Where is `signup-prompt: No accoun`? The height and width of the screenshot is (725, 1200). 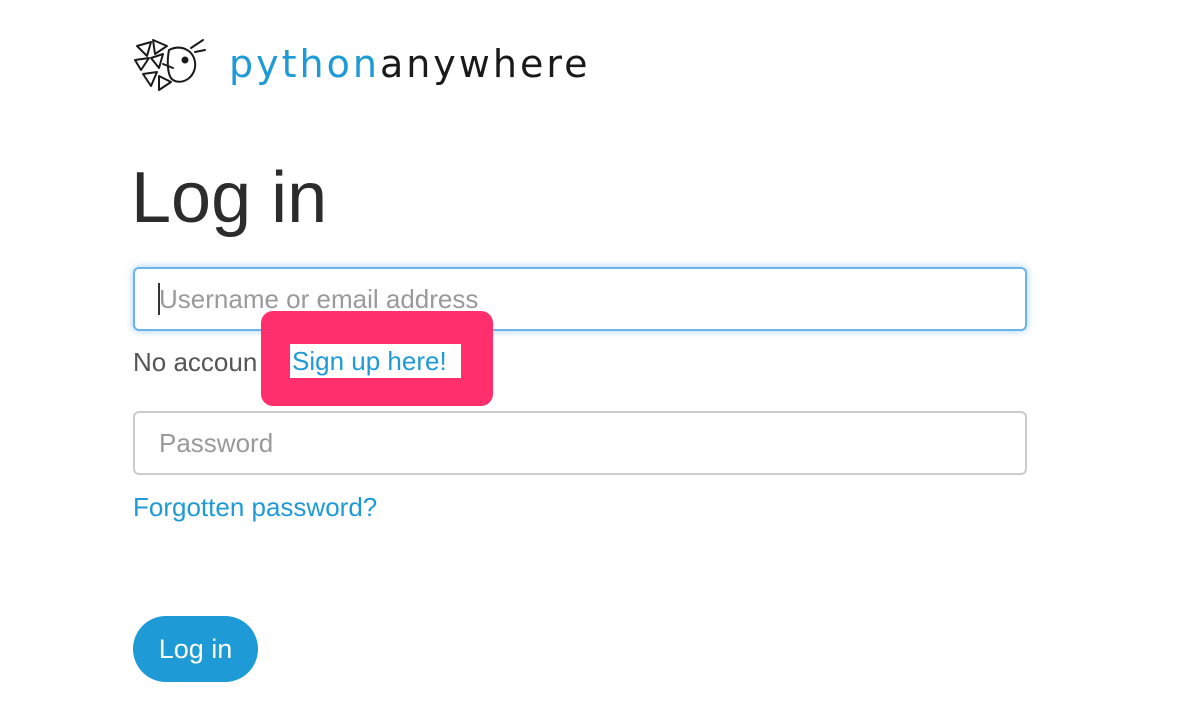 signup-prompt: No accoun is located at coordinates (195, 362).